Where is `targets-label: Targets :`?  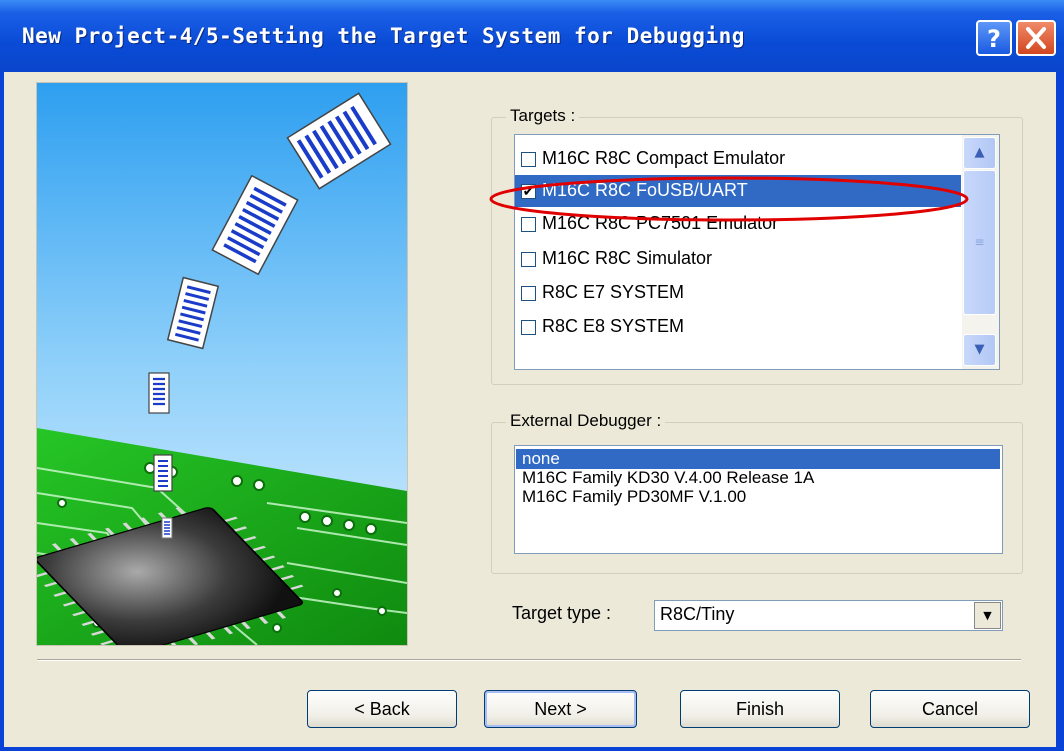
targets-label: Targets : is located at coordinates (543, 116).